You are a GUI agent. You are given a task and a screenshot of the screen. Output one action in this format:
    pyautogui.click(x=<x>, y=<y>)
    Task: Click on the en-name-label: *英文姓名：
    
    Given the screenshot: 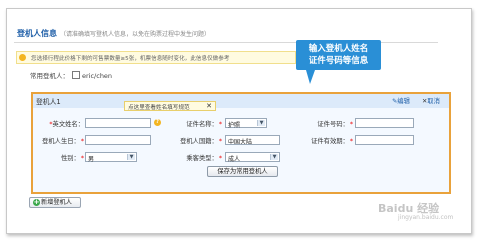 What is the action you would take?
    pyautogui.click(x=66, y=124)
    